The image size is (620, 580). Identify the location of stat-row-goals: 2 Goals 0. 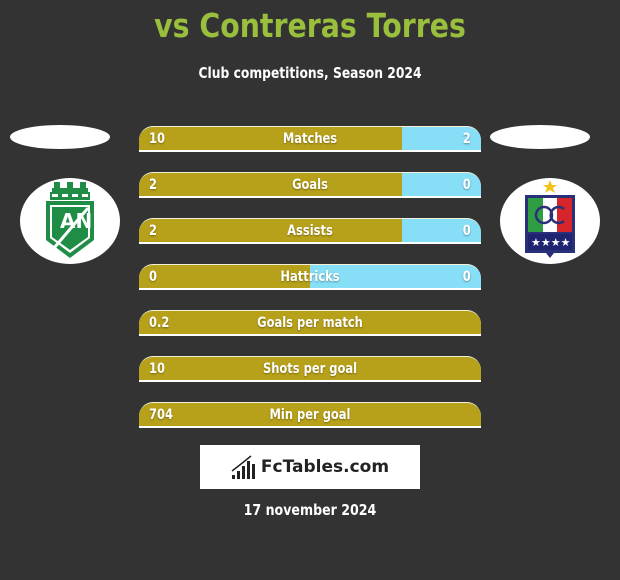
(310, 185).